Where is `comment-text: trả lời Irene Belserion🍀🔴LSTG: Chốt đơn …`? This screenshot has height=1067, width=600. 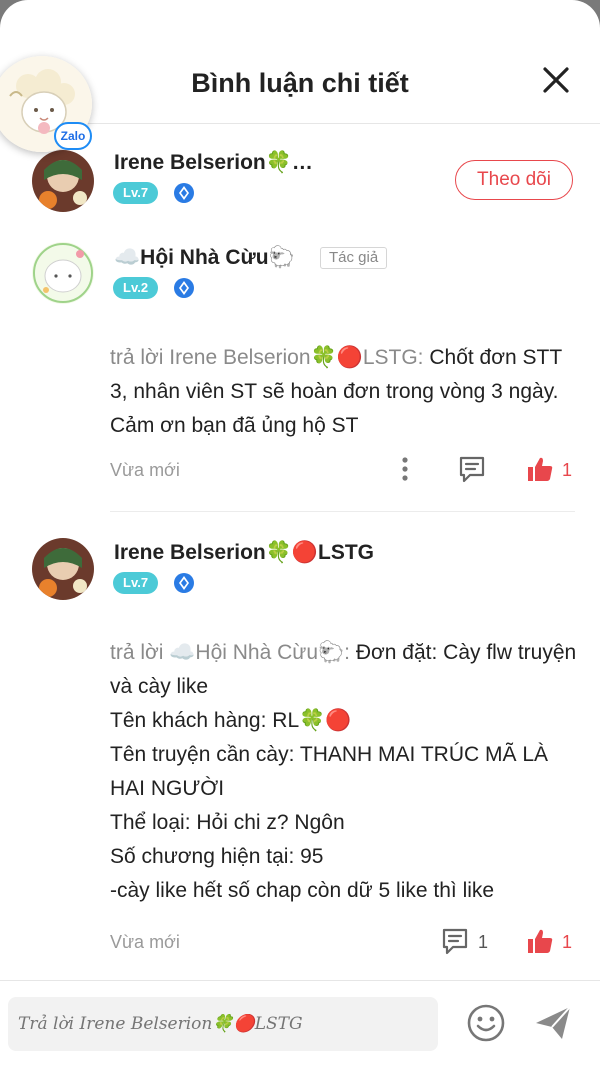
comment-text: trả lời Irene Belserion🍀🔴LSTG: Chốt đơn … is located at coordinates (345, 392).